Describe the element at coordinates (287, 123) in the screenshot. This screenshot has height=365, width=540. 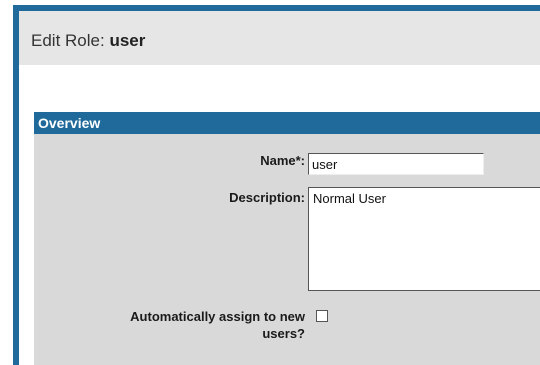
I see `overview-section-header: Overview` at that location.